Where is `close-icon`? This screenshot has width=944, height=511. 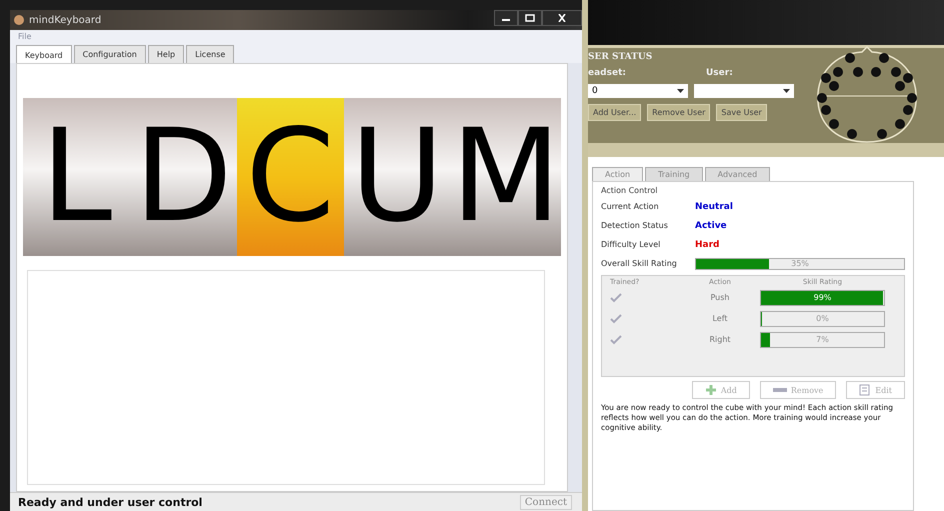
close-icon is located at coordinates (562, 18).